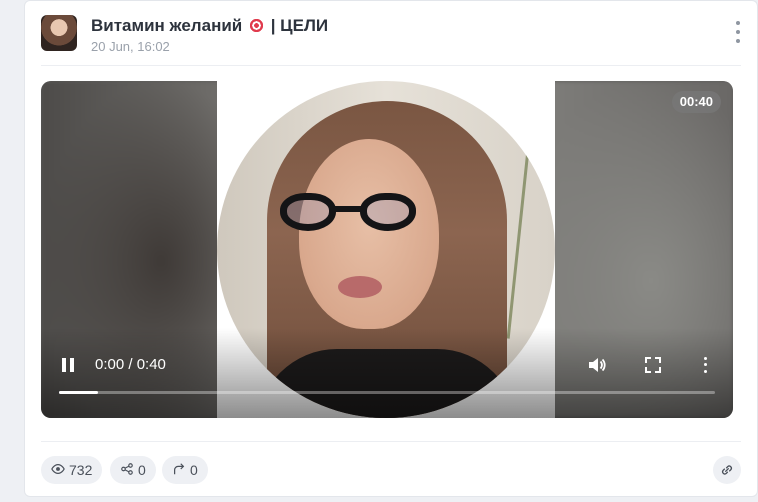 This screenshot has width=758, height=502. What do you see at coordinates (79, 392) in the screenshot?
I see `progress-fill` at bounding box center [79, 392].